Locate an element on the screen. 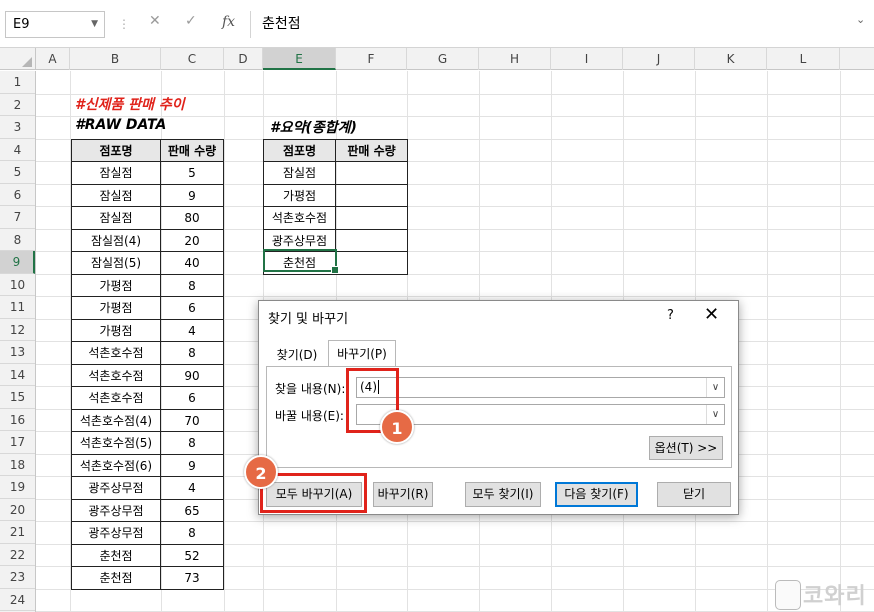  options-button: 옵션(T) >> is located at coordinates (686, 448).